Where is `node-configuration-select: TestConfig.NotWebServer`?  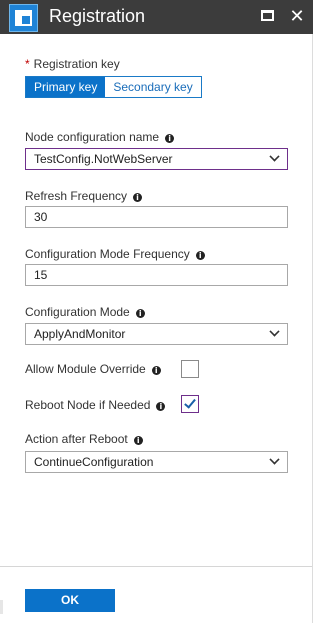 node-configuration-select: TestConfig.NotWebServer is located at coordinates (156, 159).